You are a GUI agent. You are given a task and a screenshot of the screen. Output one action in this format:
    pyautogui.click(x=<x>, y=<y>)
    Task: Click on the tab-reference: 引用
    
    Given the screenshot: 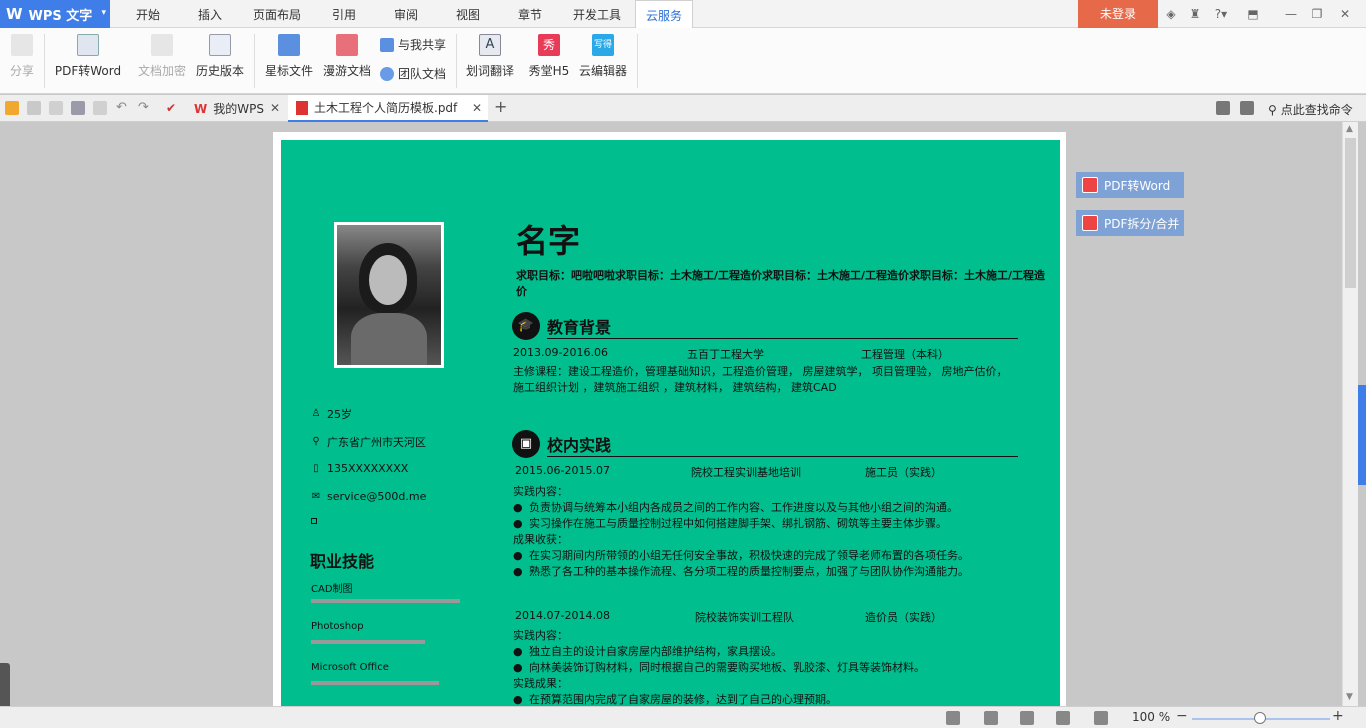 What is the action you would take?
    pyautogui.click(x=344, y=14)
    